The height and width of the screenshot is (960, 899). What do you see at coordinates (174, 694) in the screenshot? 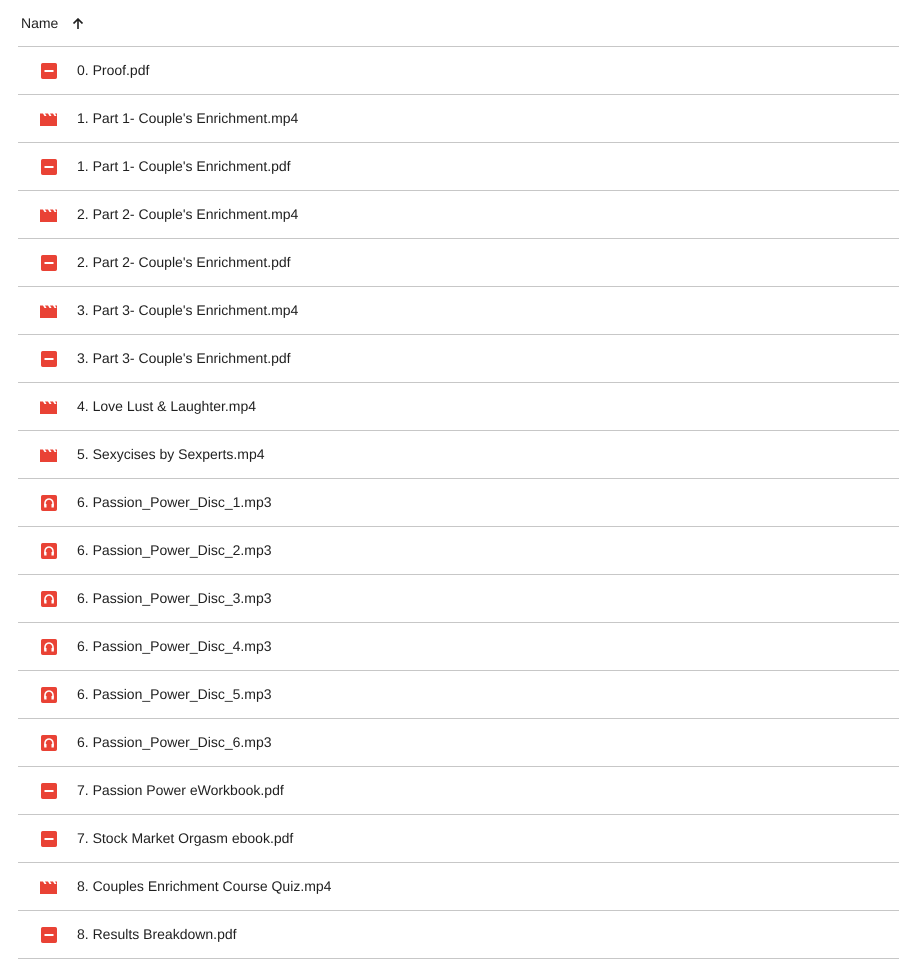
I see `file-name: 6. Passion_Power_Disc_5.mp3` at bounding box center [174, 694].